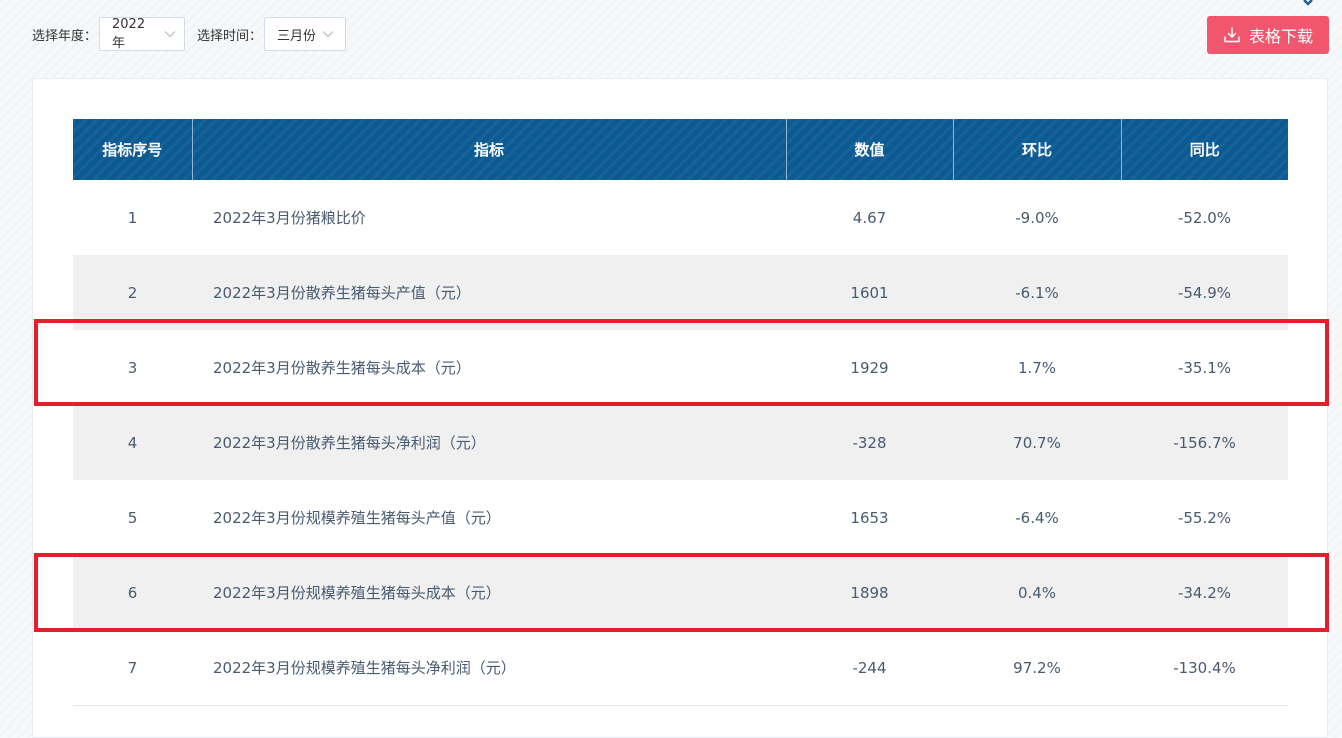  I want to click on row-mom: 70.7%, so click(1037, 442).